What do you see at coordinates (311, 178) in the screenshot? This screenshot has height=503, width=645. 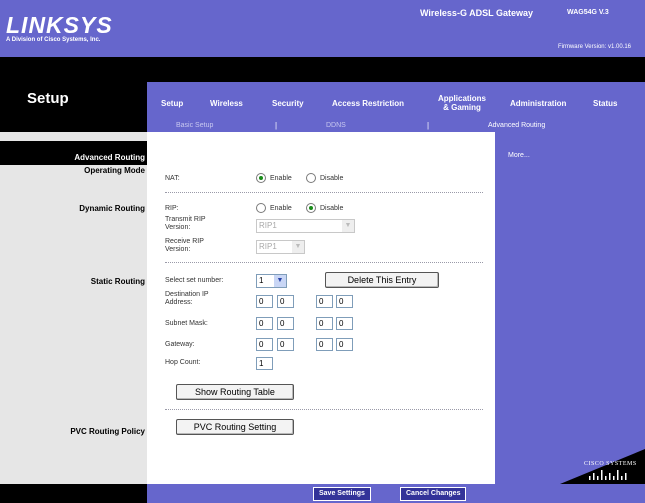 I see `nat-disable-radio` at bounding box center [311, 178].